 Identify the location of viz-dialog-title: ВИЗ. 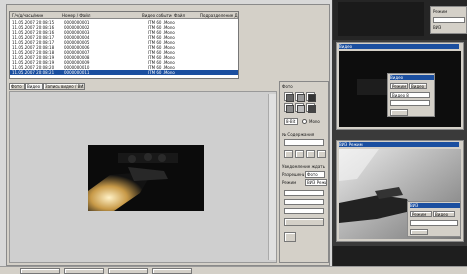
(435, 205).